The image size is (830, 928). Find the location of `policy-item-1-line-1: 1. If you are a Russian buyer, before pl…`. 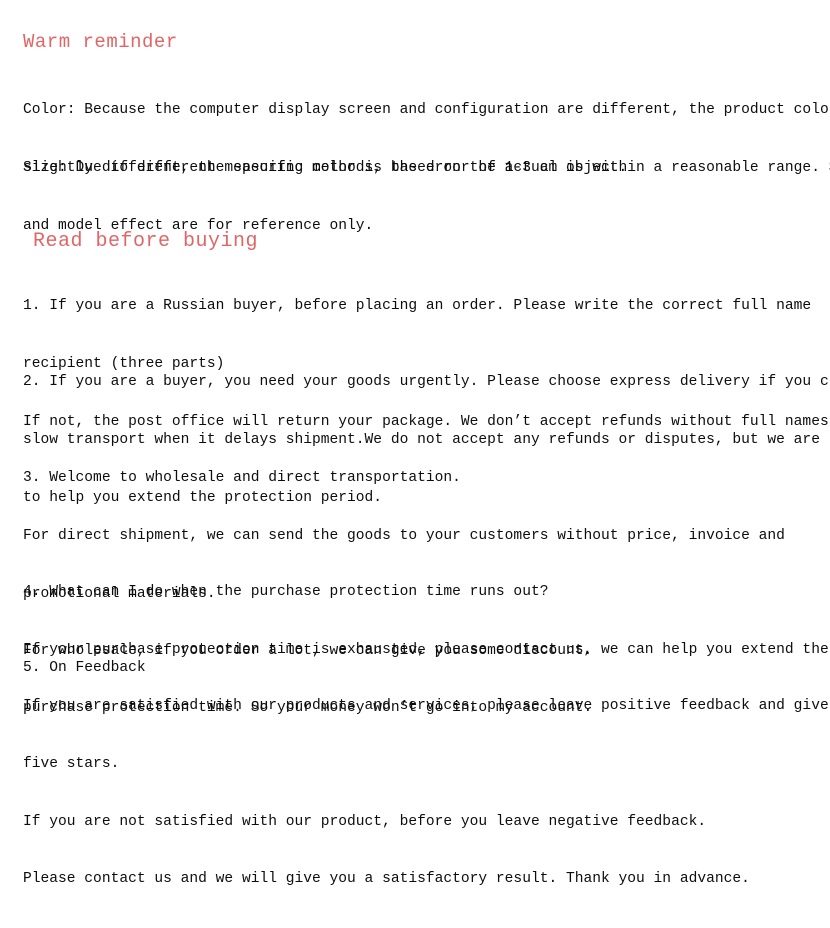

policy-item-1-line-1: 1. If you are a Russian buyer, before pl… is located at coordinates (417, 306).